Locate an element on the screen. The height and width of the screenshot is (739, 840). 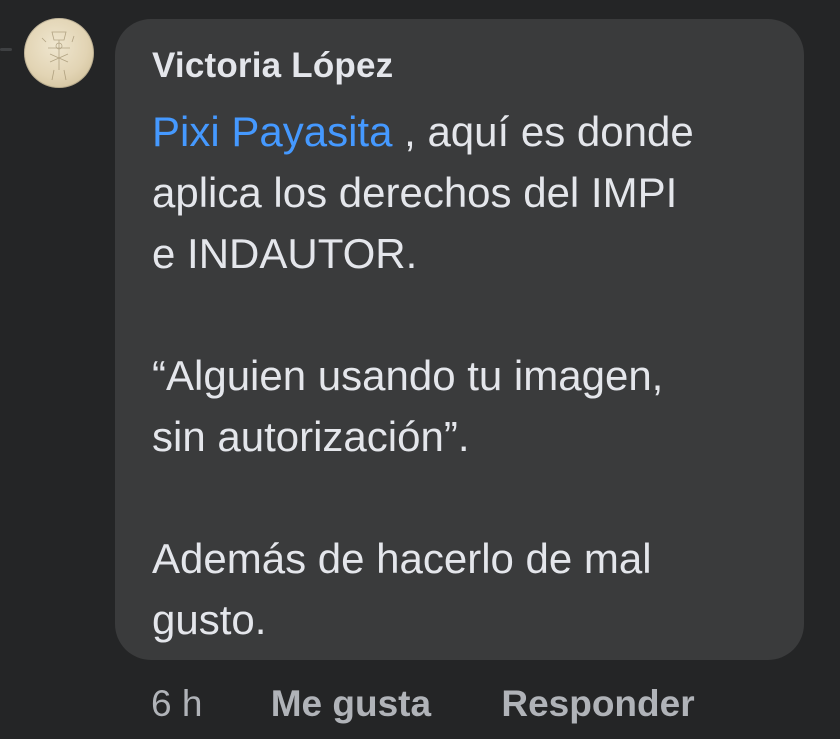
avatar-sketch-image is located at coordinates (58, 56).